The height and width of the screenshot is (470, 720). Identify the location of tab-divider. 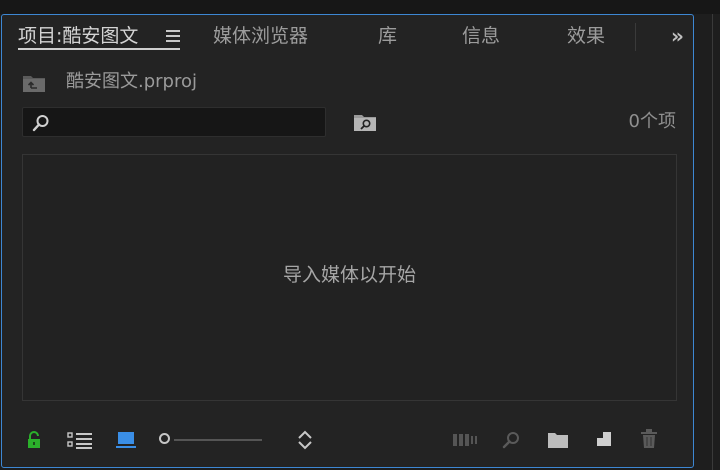
(635, 37).